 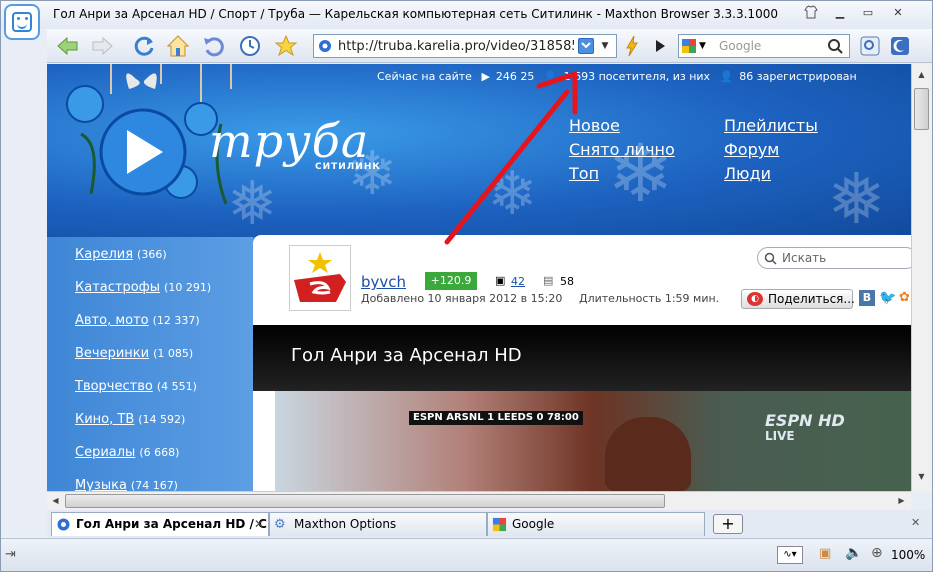 I want to click on zoom-level: 100%, so click(x=908, y=555).